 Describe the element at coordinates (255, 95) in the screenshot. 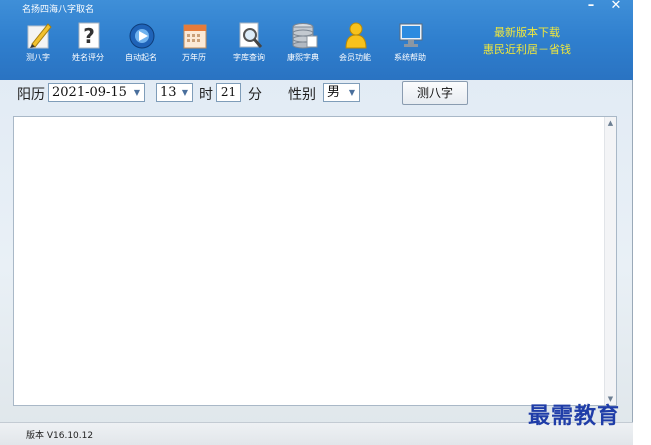

I see `minute-label: 分` at that location.